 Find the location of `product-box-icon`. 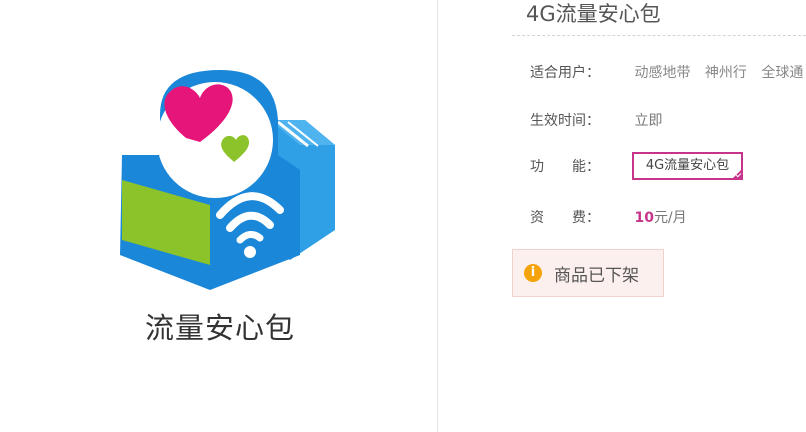

product-box-icon is located at coordinates (227, 180).